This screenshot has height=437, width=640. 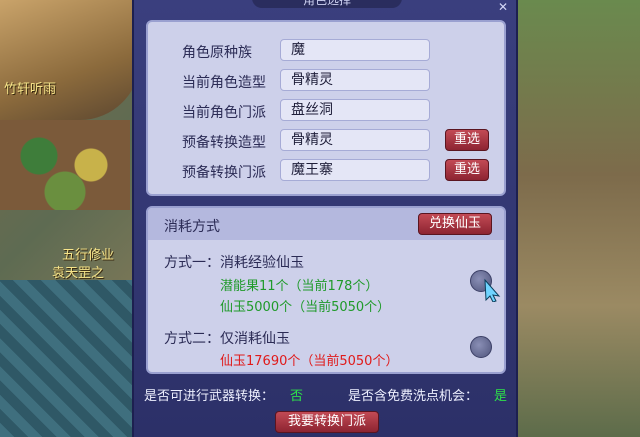 I want to click on dialog-title: 角色选择, so click(x=327, y=4).